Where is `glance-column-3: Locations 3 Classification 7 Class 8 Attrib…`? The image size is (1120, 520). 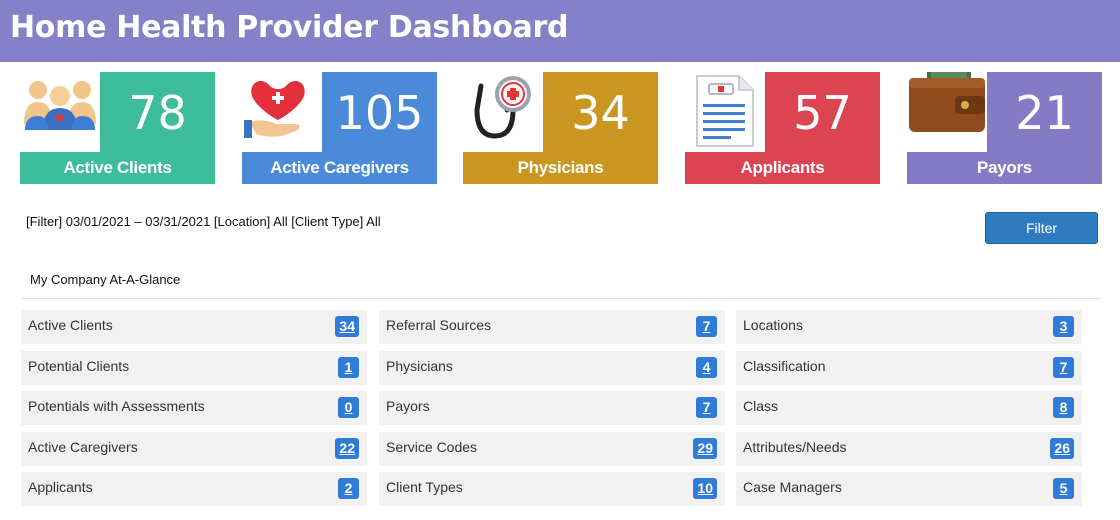
glance-column-3: Locations 3 Classification 7 Class 8 Attrib… is located at coordinates (909, 411).